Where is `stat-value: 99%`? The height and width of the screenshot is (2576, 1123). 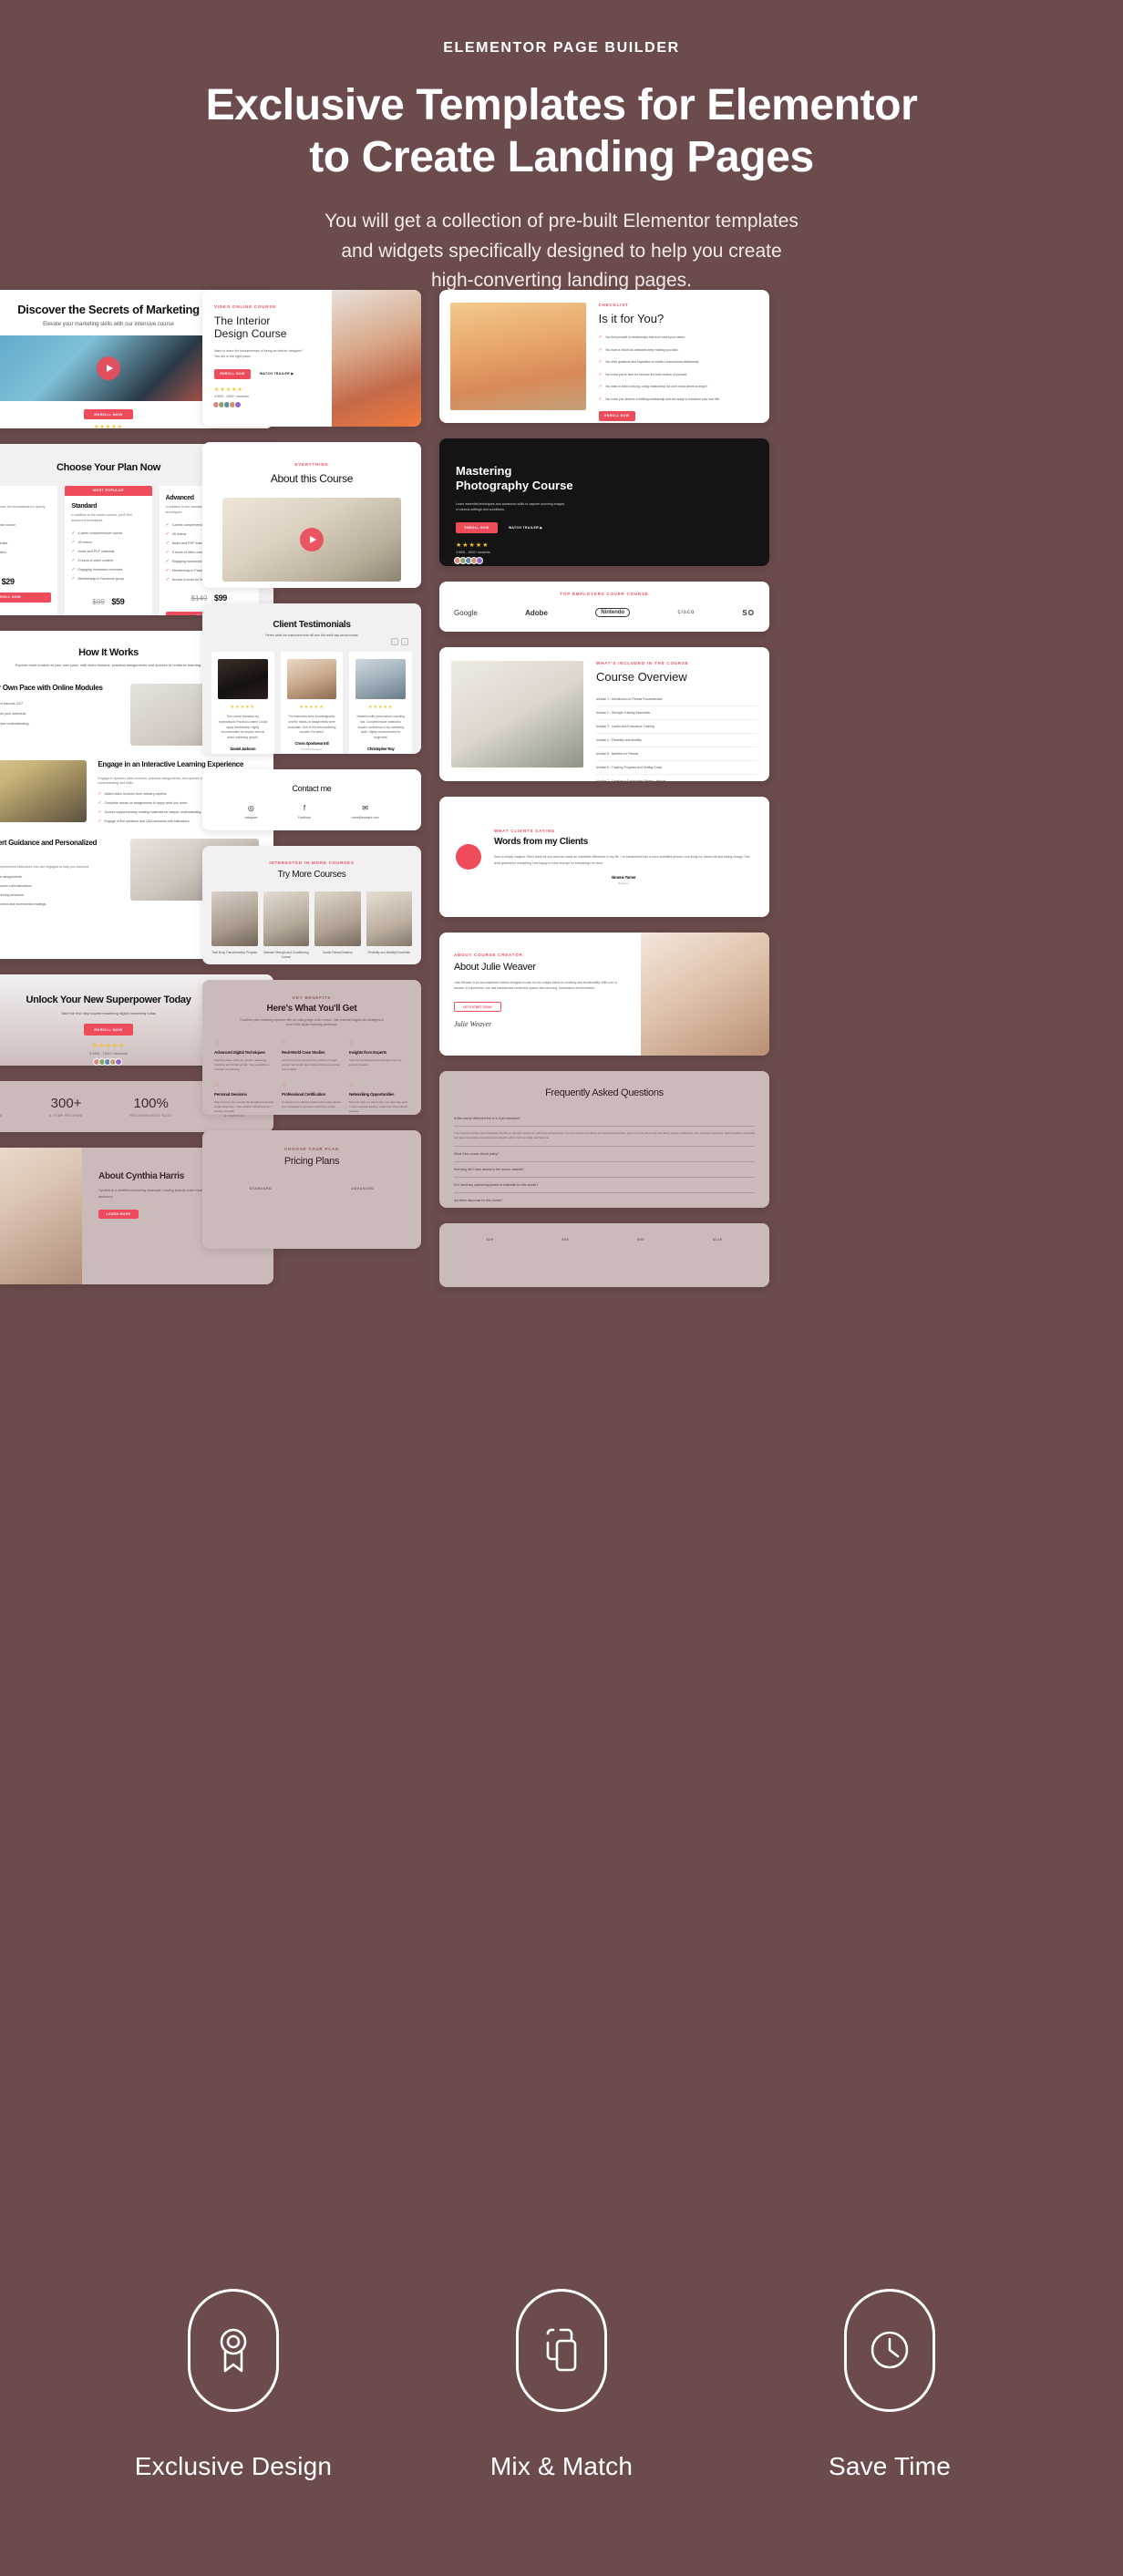 stat-value: 99% is located at coordinates (1, 1103).